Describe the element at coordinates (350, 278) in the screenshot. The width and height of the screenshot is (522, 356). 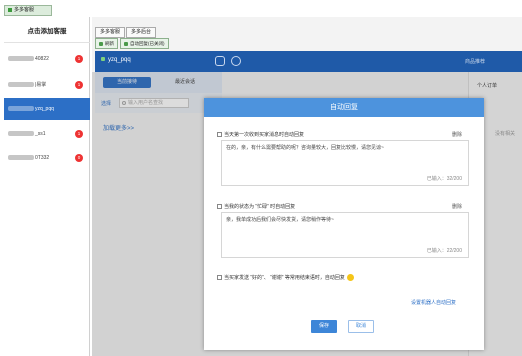
I see `smile-emoji-icon` at that location.